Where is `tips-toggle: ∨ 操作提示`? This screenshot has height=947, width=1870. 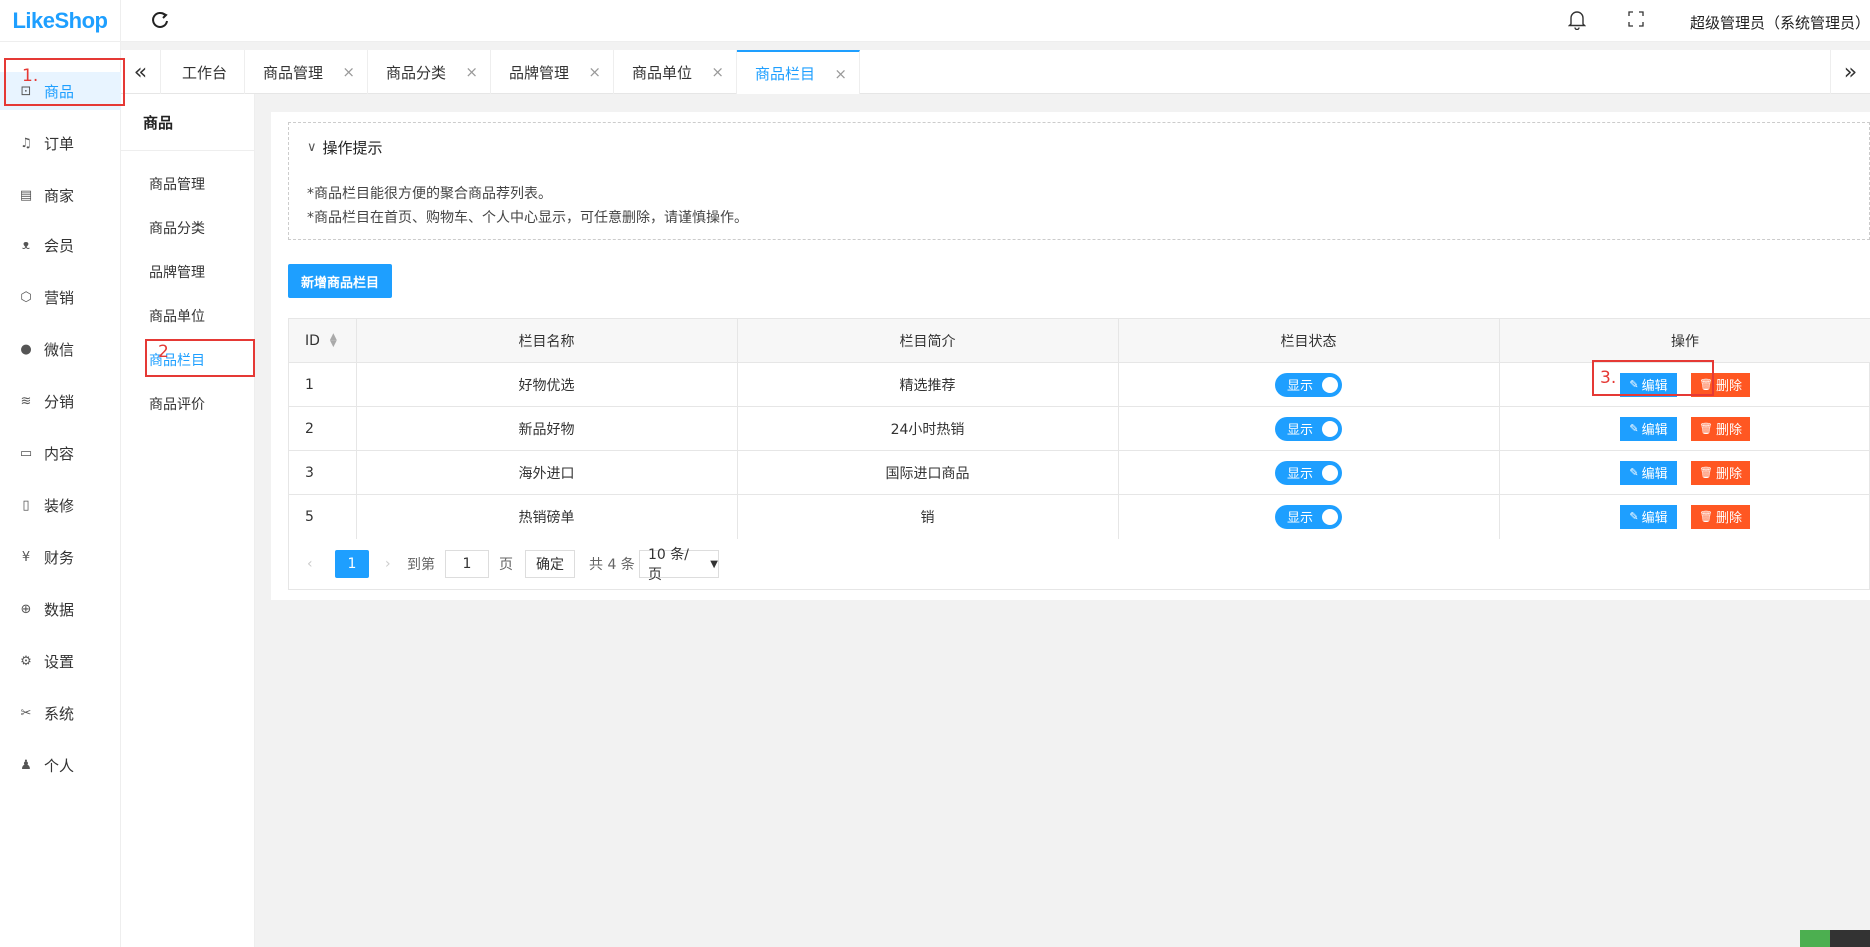 tips-toggle: ∨ 操作提示 is located at coordinates (345, 147).